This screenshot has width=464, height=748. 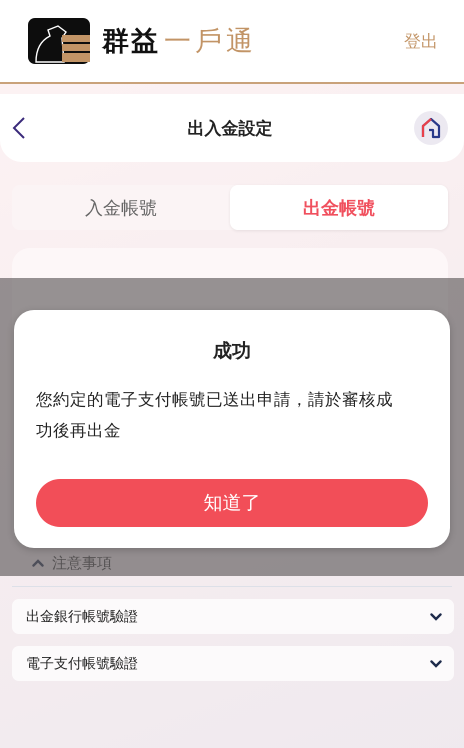 What do you see at coordinates (233, 616) in the screenshot?
I see `accordion-header: 出金銀行帳號驗證` at bounding box center [233, 616].